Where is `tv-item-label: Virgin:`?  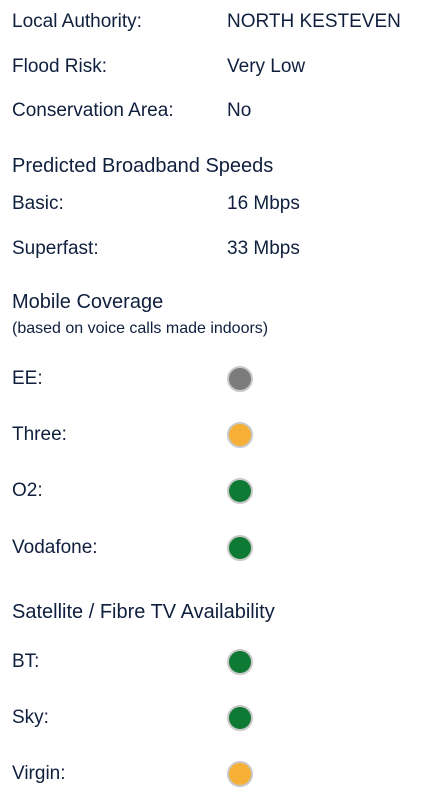
tv-item-label: Virgin: is located at coordinates (39, 773).